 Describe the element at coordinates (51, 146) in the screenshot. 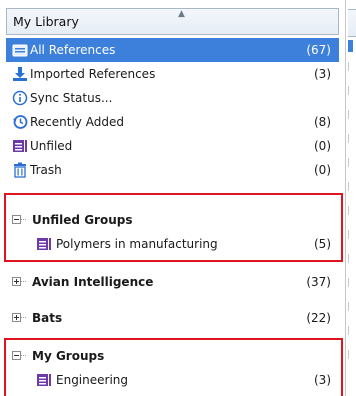

I see `row-label: Unfiled` at that location.